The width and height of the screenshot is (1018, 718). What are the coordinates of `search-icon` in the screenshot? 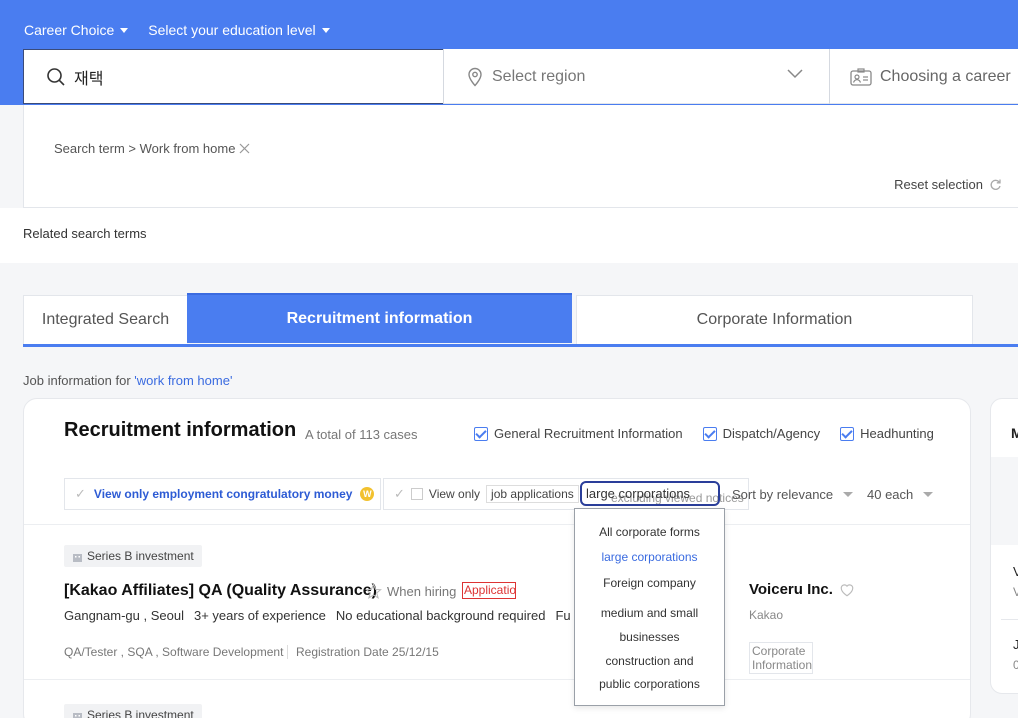 It's located at (56, 76).